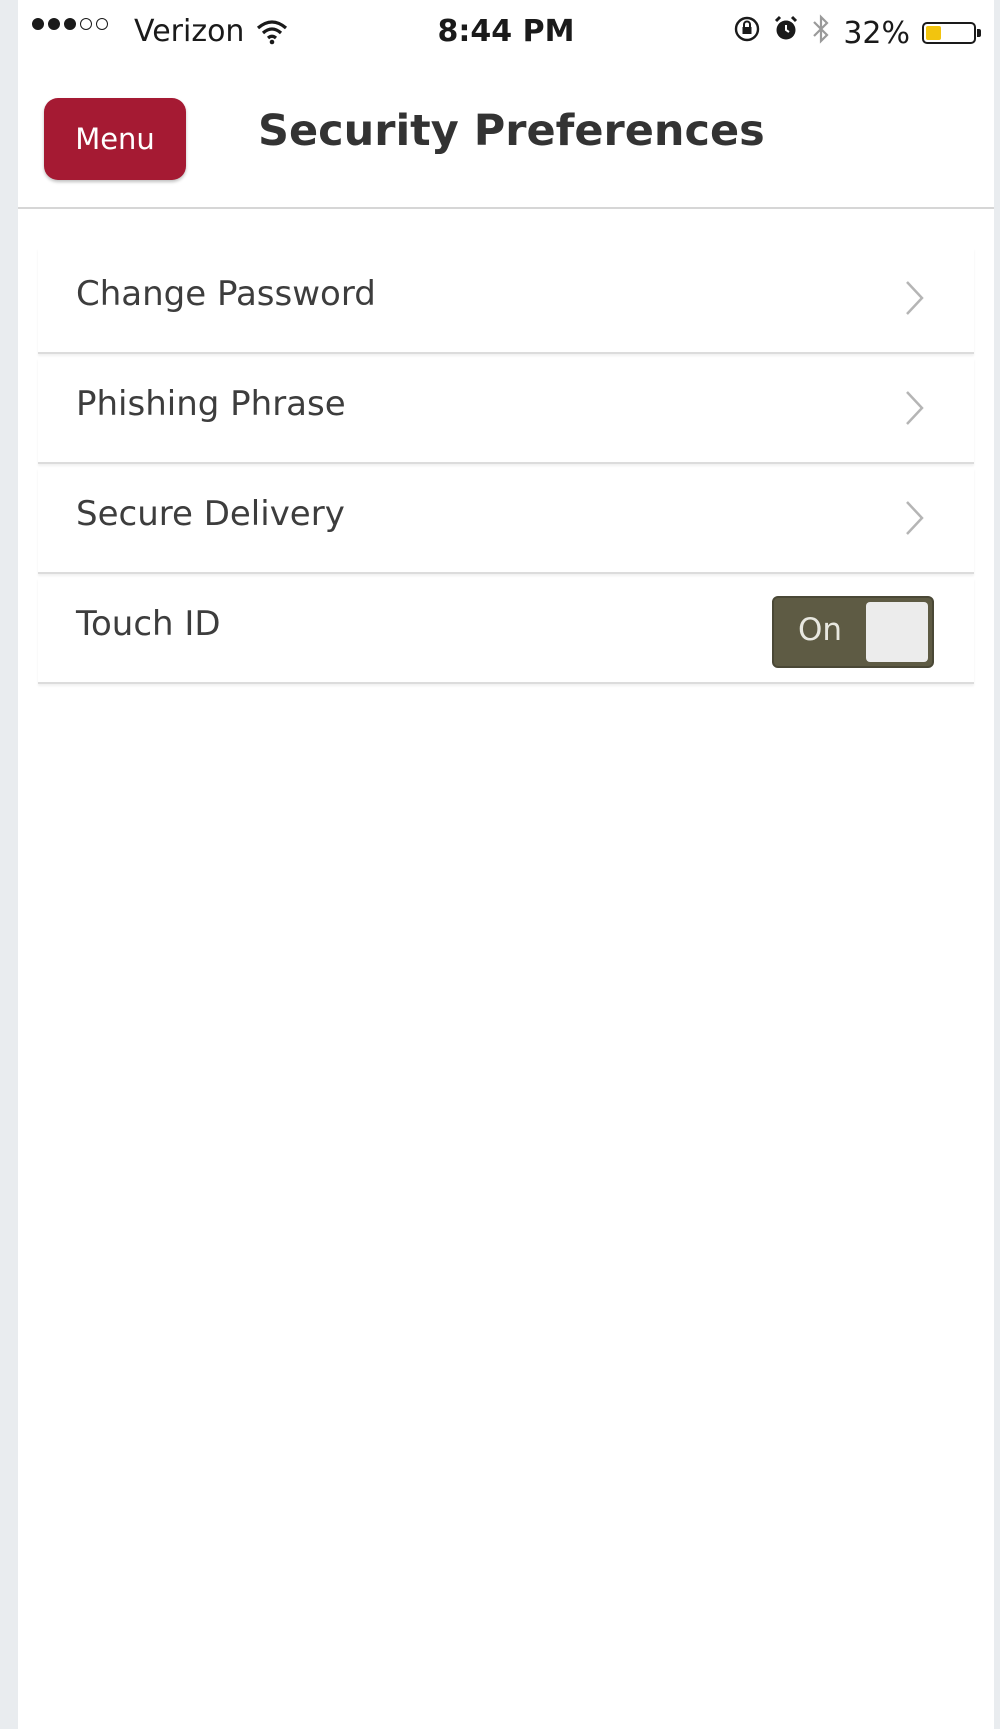  I want to click on settings-row-change-password: Change Password, so click(506, 301).